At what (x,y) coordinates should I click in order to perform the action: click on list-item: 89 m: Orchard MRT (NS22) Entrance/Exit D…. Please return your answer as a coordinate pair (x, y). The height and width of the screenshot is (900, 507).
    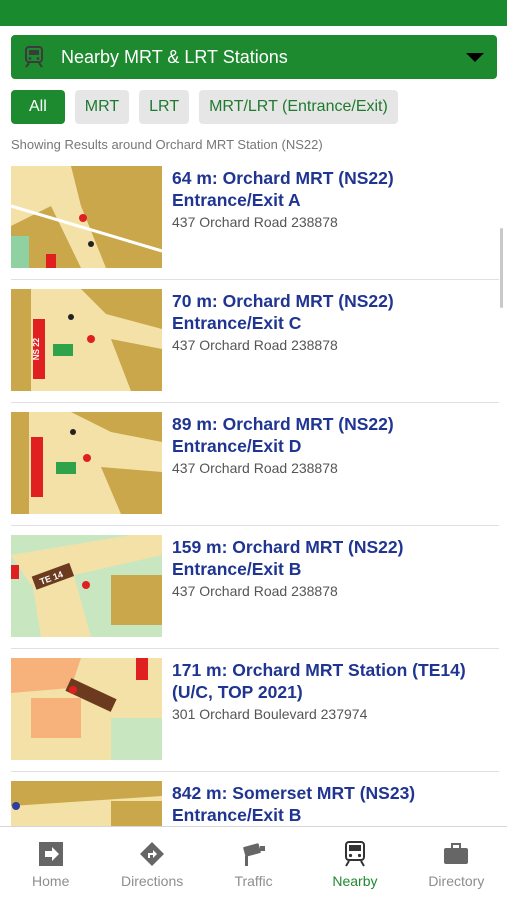
    Looking at the image, I should click on (253, 464).